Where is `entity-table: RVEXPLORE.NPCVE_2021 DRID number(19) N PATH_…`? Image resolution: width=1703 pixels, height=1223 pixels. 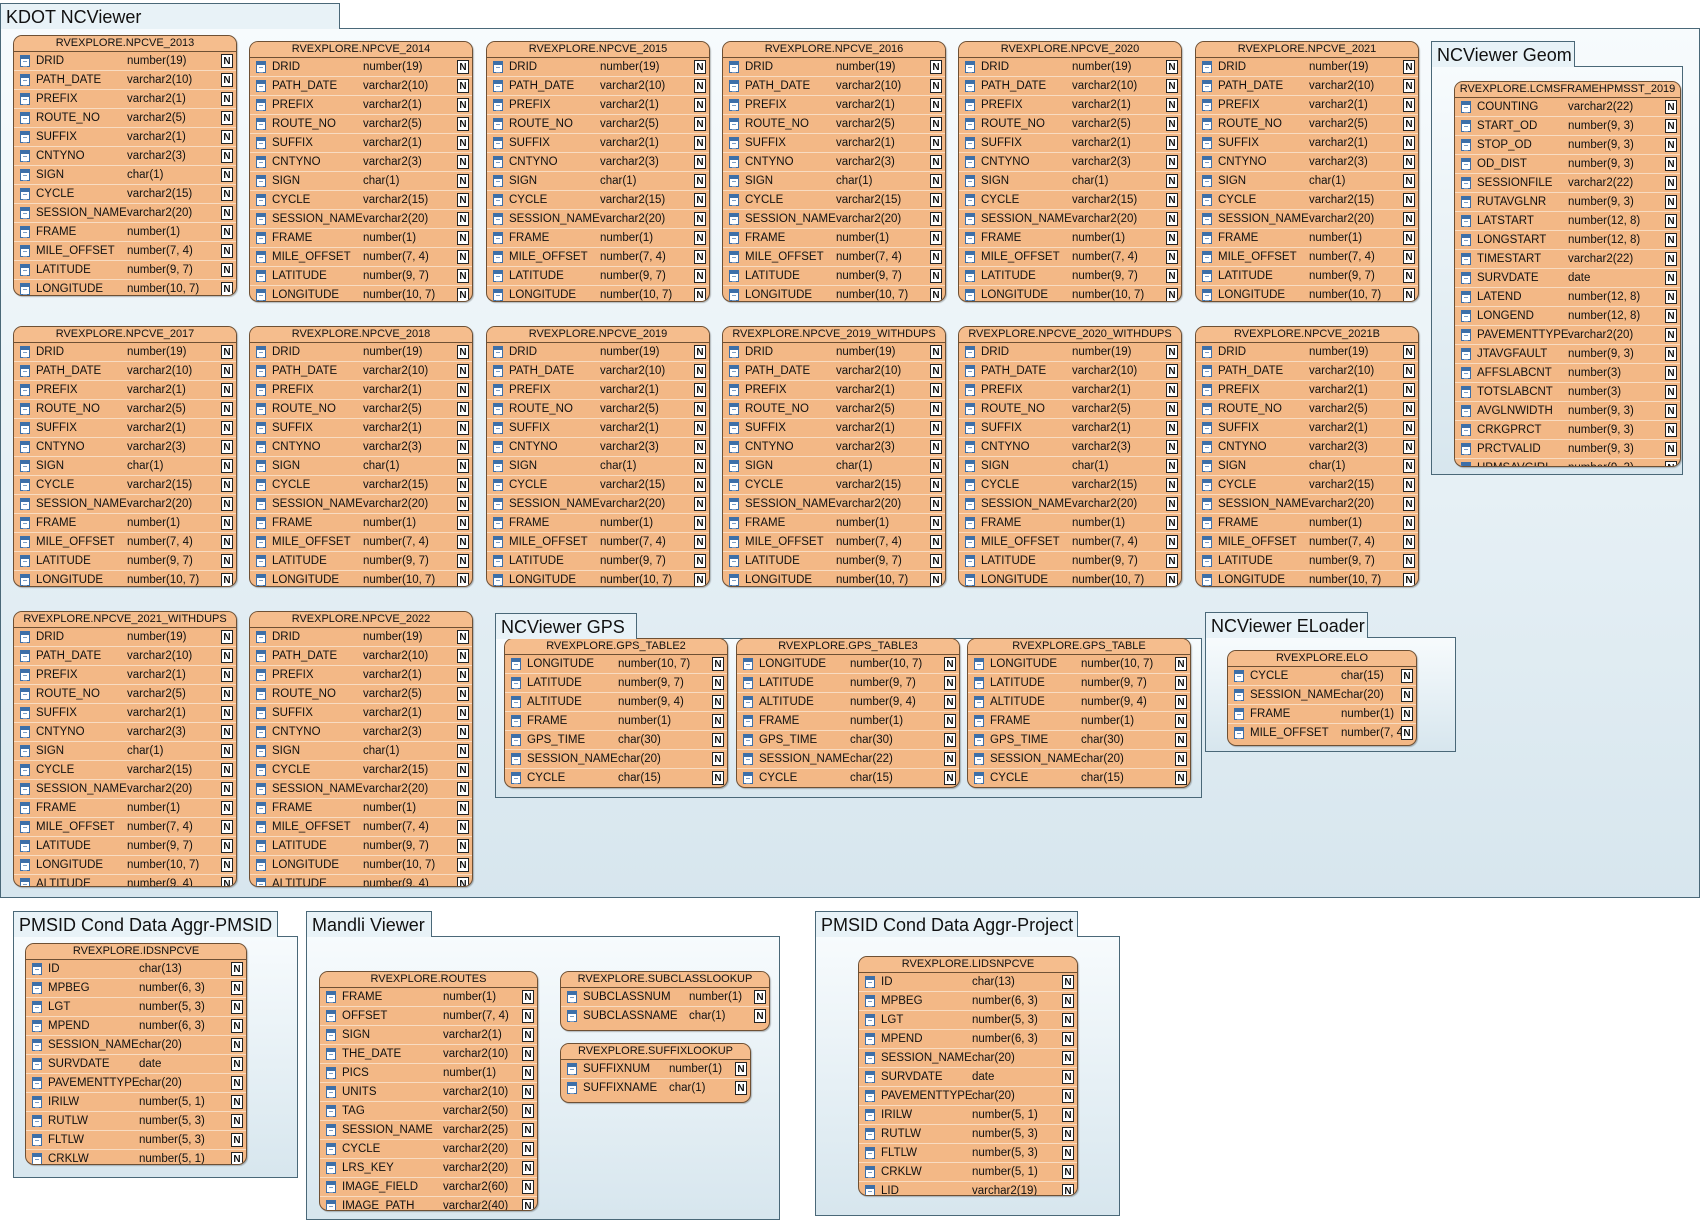 entity-table: RVEXPLORE.NPCVE_2021 DRID number(19) N PATH_… is located at coordinates (1307, 171).